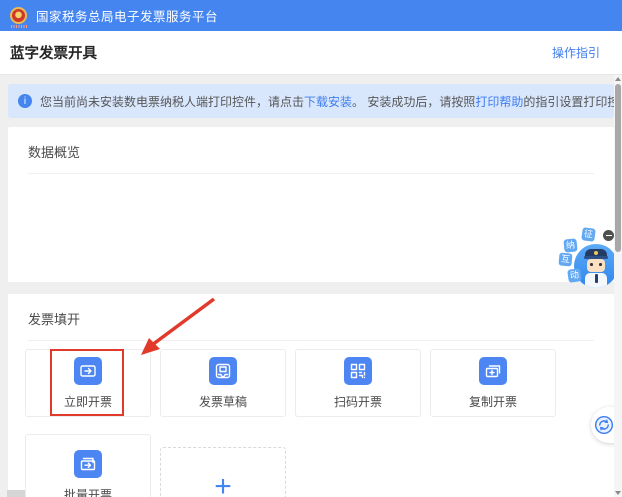 The height and width of the screenshot is (497, 622). I want to click on app-title: 国家税务总局电子发票服务平台, so click(127, 17).